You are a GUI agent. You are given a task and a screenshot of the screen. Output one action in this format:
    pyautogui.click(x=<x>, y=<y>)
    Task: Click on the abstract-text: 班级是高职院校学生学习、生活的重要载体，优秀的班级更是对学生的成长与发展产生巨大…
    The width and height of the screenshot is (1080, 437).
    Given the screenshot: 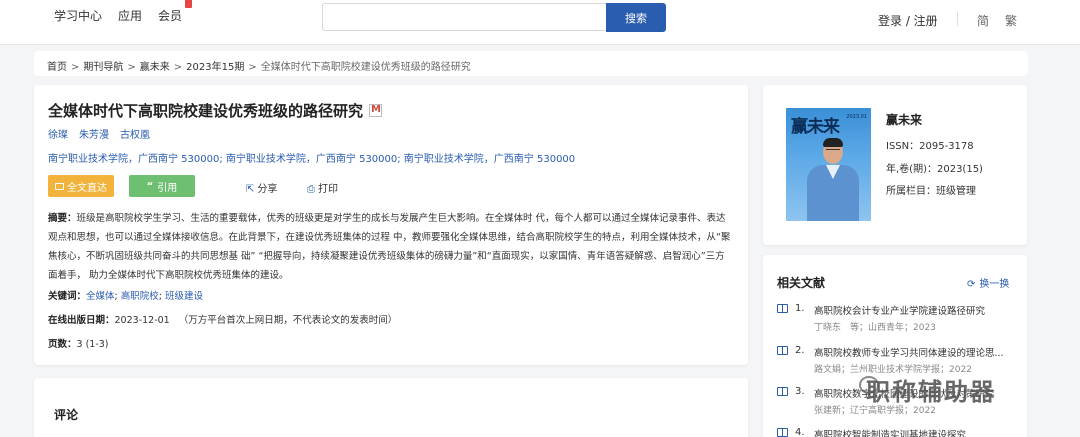 What is the action you would take?
    pyautogui.click(x=389, y=247)
    